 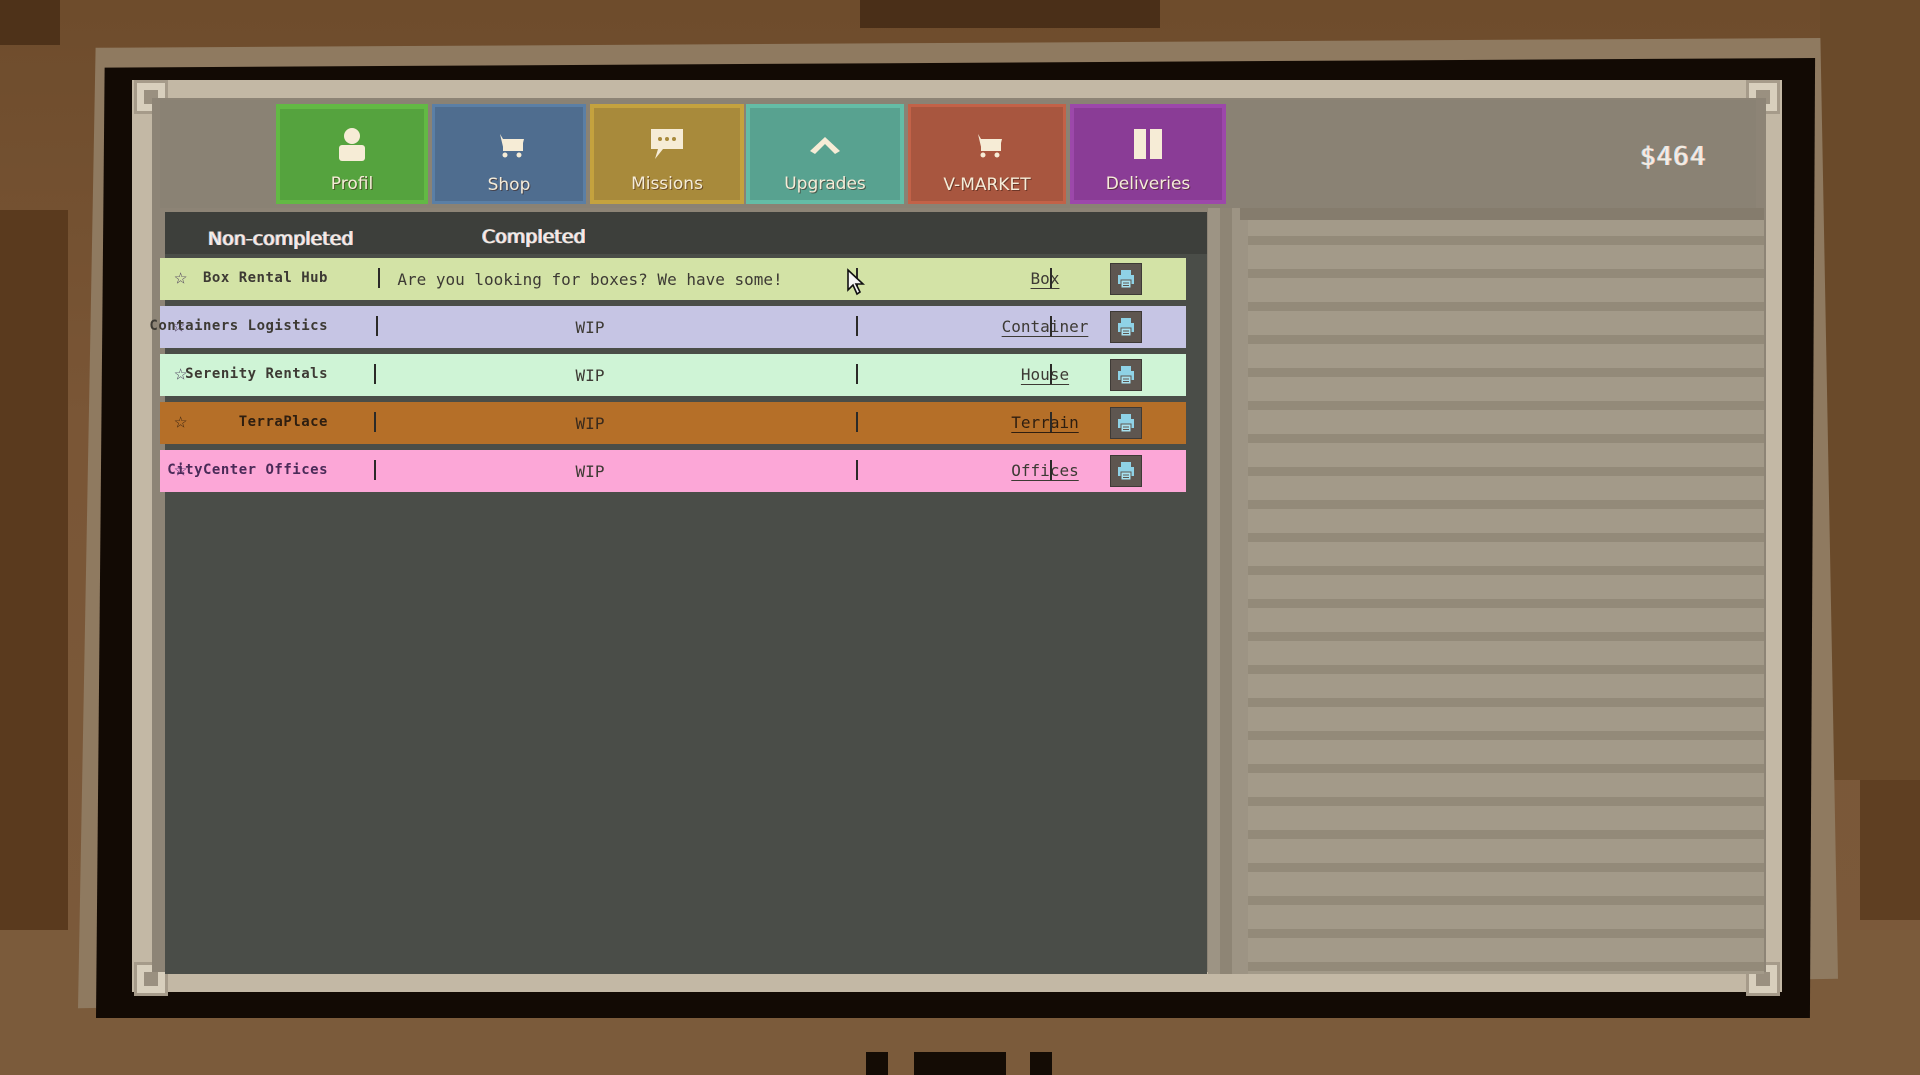 I want to click on tab-missions: Missions, so click(x=667, y=154).